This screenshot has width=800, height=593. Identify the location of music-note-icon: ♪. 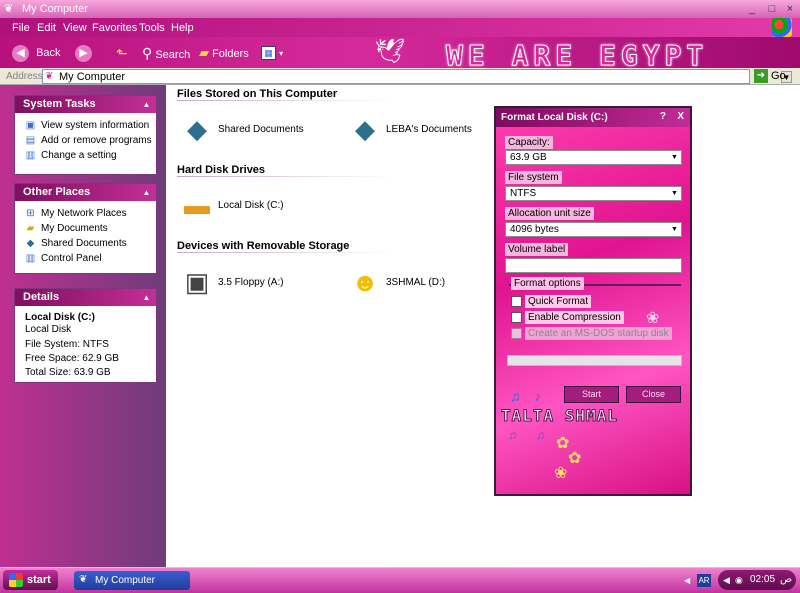
(537, 396).